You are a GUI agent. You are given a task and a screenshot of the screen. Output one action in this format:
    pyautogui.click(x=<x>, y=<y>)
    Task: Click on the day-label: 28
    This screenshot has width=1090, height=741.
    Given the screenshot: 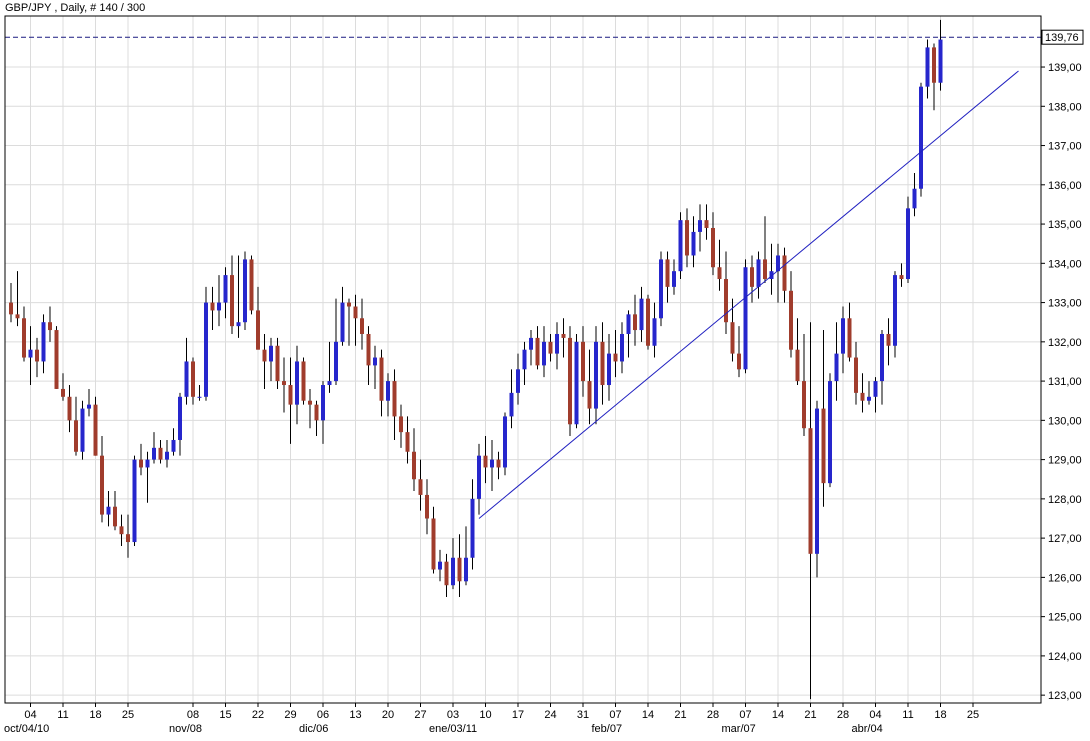 What is the action you would take?
    pyautogui.click(x=713, y=715)
    